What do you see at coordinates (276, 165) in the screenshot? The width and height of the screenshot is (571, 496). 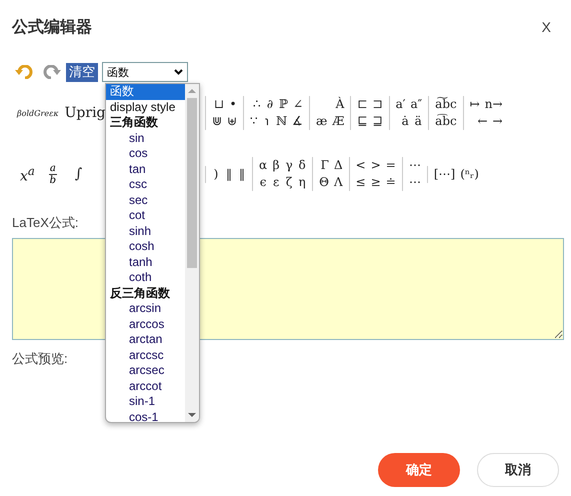 I see `math-symbol: β` at bounding box center [276, 165].